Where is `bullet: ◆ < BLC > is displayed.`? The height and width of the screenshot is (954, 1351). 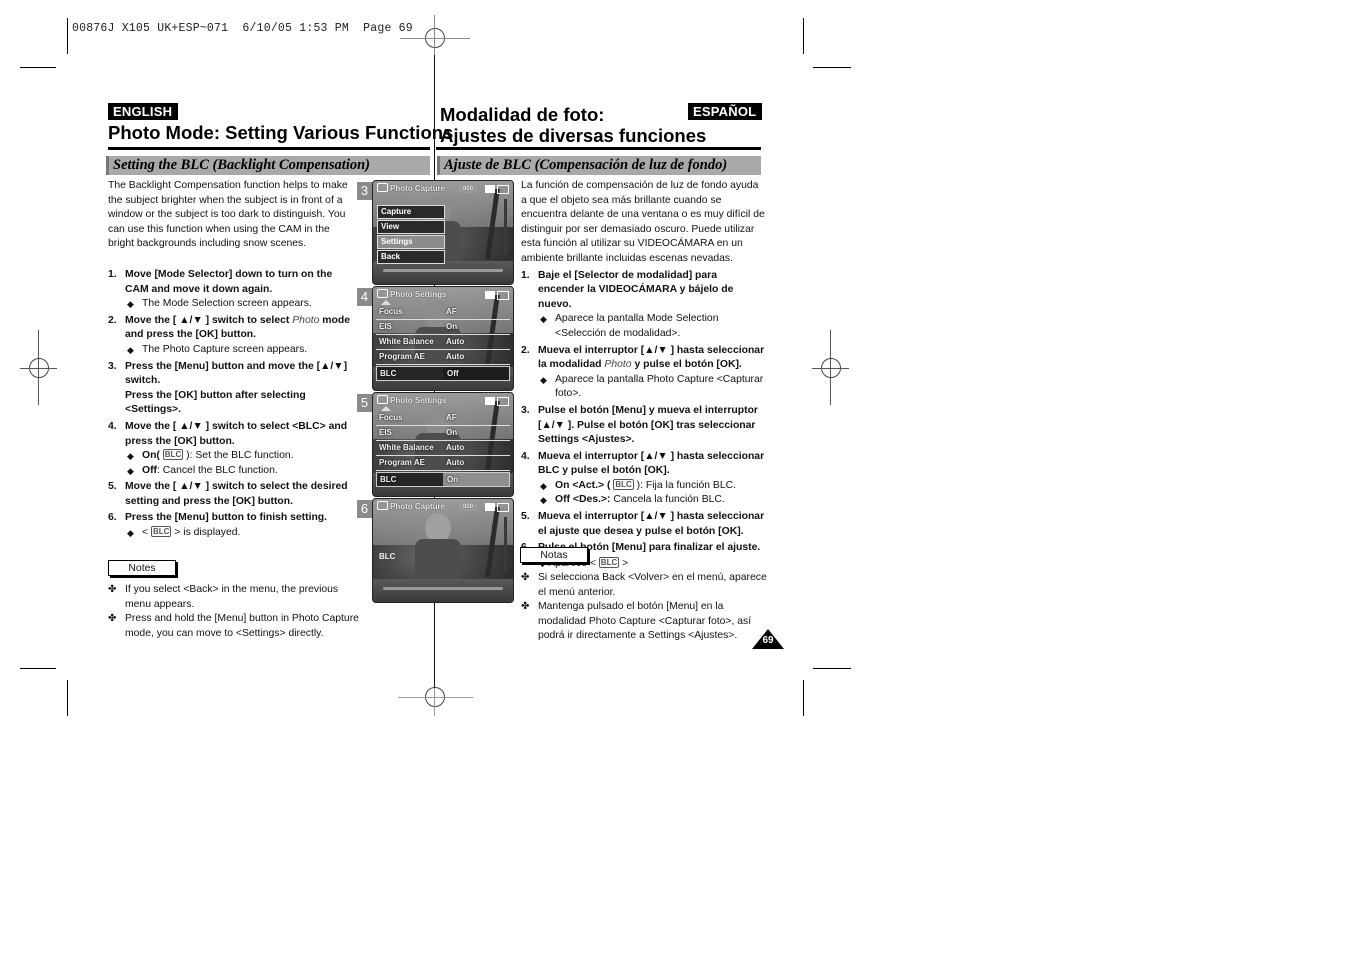 bullet: ◆ < BLC > is displayed. is located at coordinates (242, 533).